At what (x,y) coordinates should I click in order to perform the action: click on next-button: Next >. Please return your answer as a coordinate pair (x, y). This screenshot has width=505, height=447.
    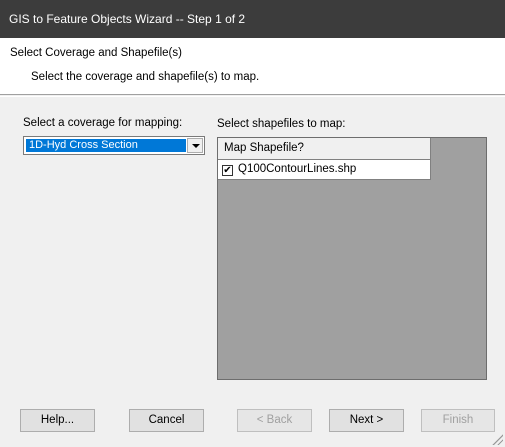
    Looking at the image, I should click on (366, 420).